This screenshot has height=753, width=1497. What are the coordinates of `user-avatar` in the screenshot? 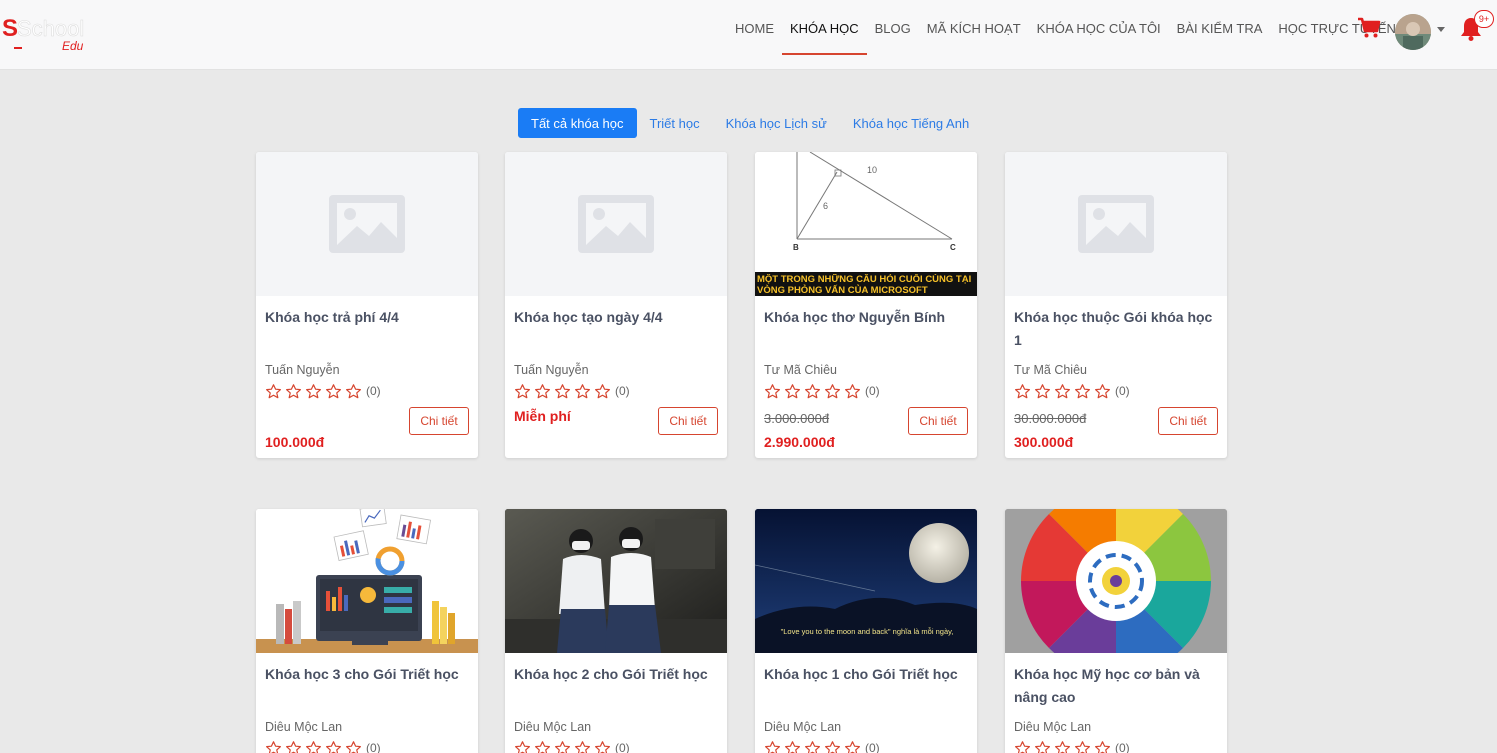 It's located at (1413, 32).